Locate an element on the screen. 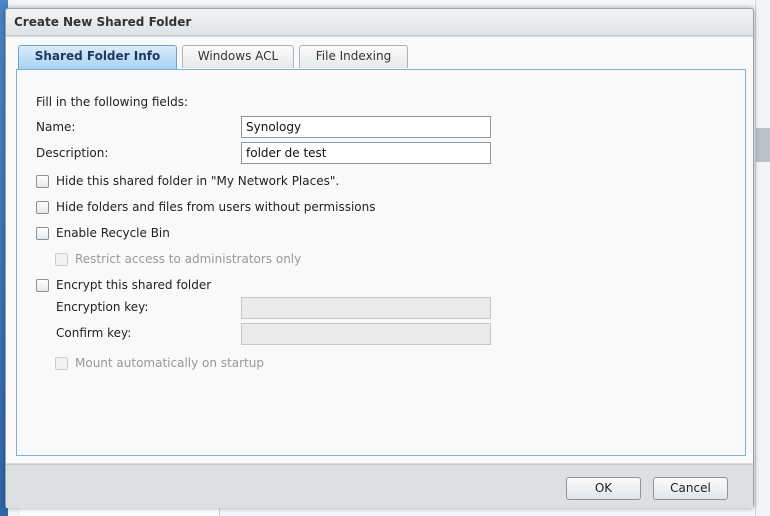  dialog-titlebar: Create New Shared Folder is located at coordinates (379, 22).